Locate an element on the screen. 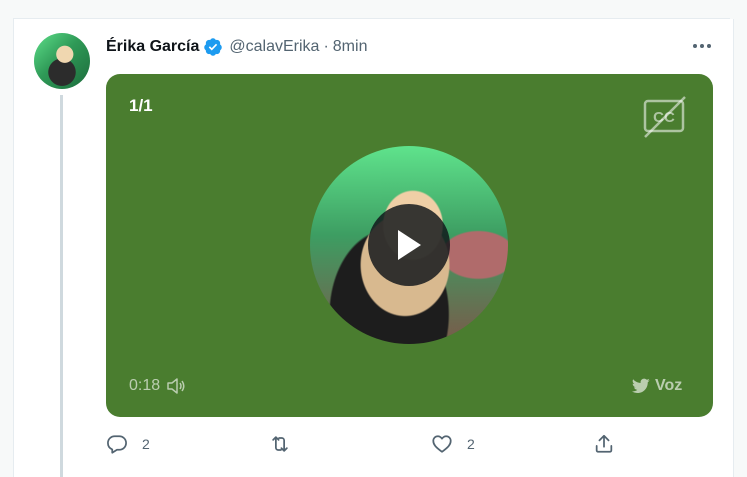  more-horizontal-icon is located at coordinates (702, 46).